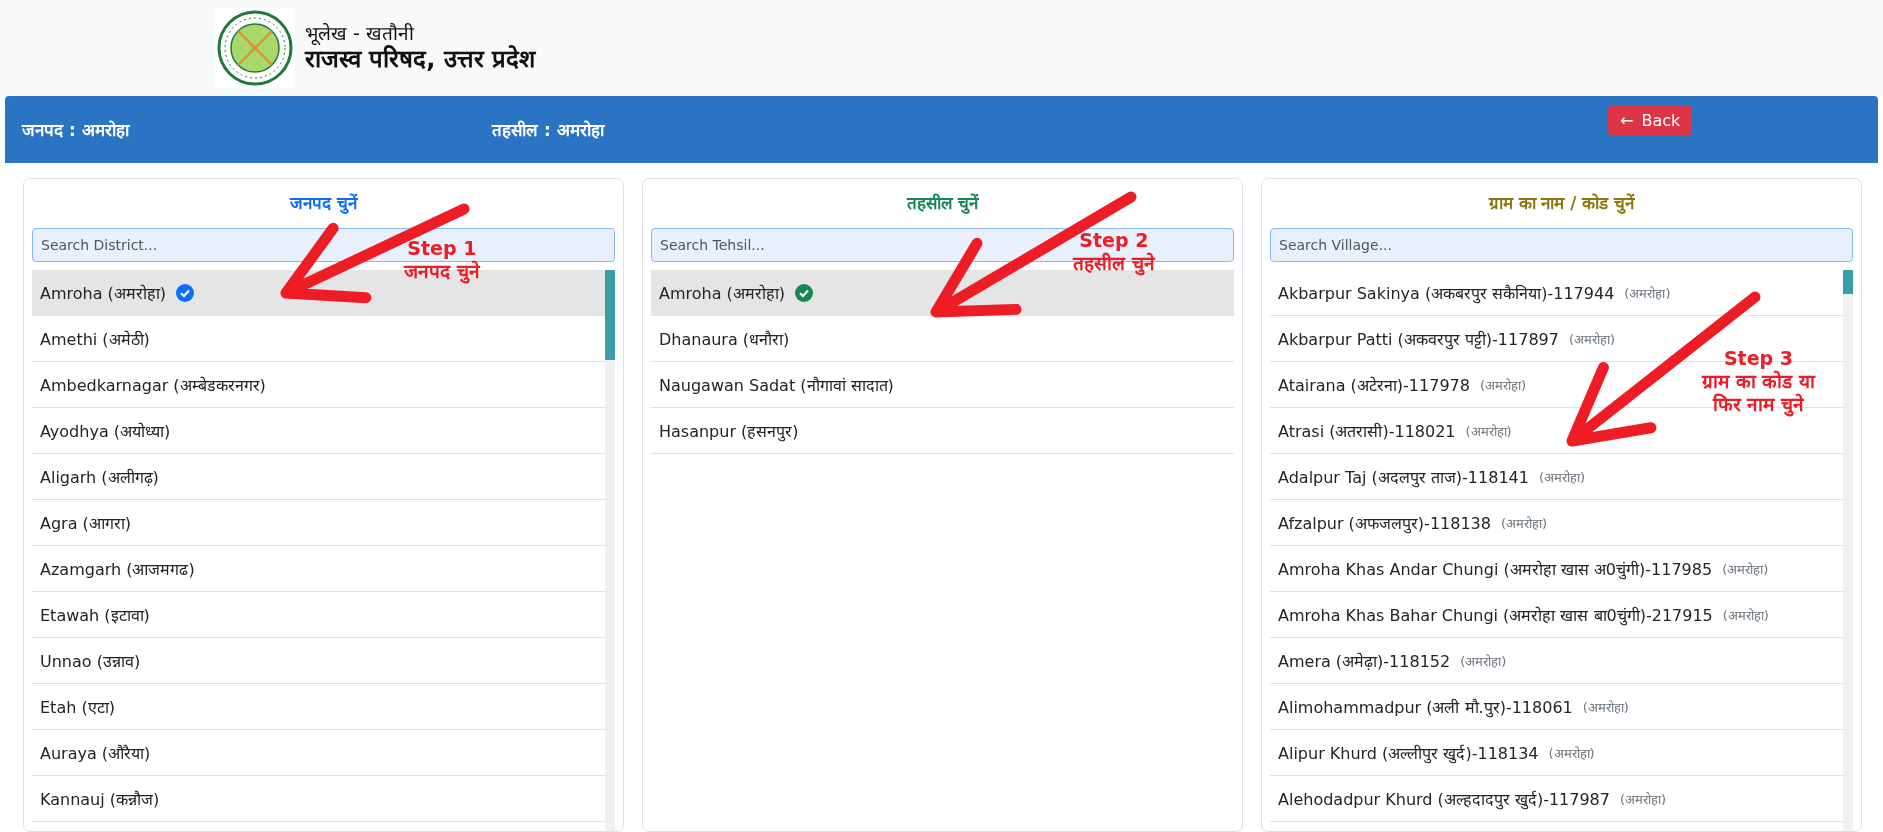  I want to click on list-item: Alipur Khurd (अल्लीपुर खुर्द)-118134 (अमरोहा), so click(1436, 752).